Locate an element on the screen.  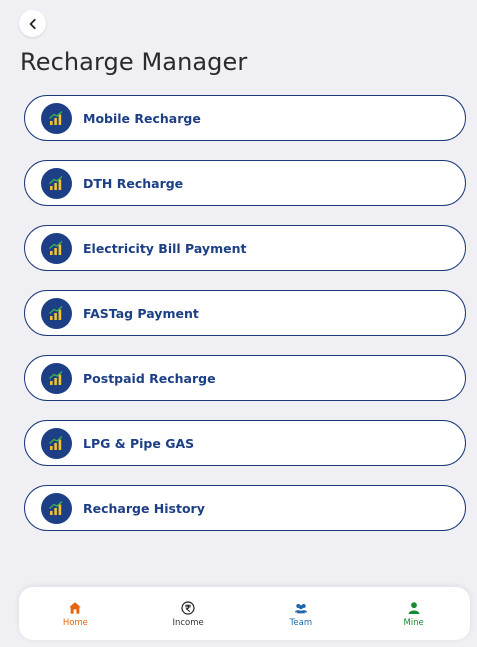
menu-item-label: Electricity Bill Payment is located at coordinates (165, 248).